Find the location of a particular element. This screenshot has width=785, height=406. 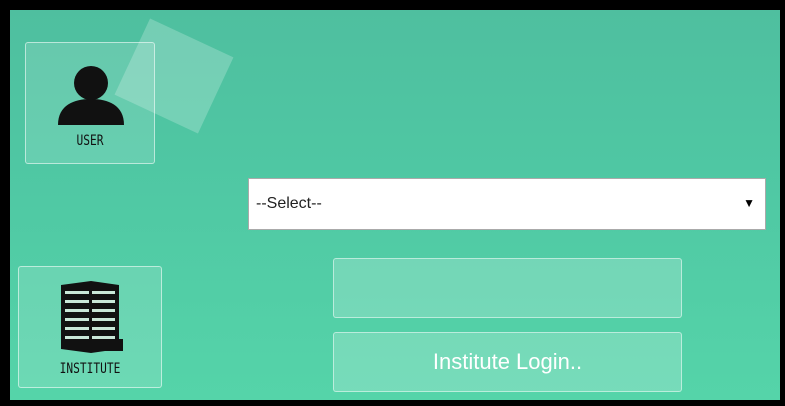

user-tile-label: USER is located at coordinates (90, 141).